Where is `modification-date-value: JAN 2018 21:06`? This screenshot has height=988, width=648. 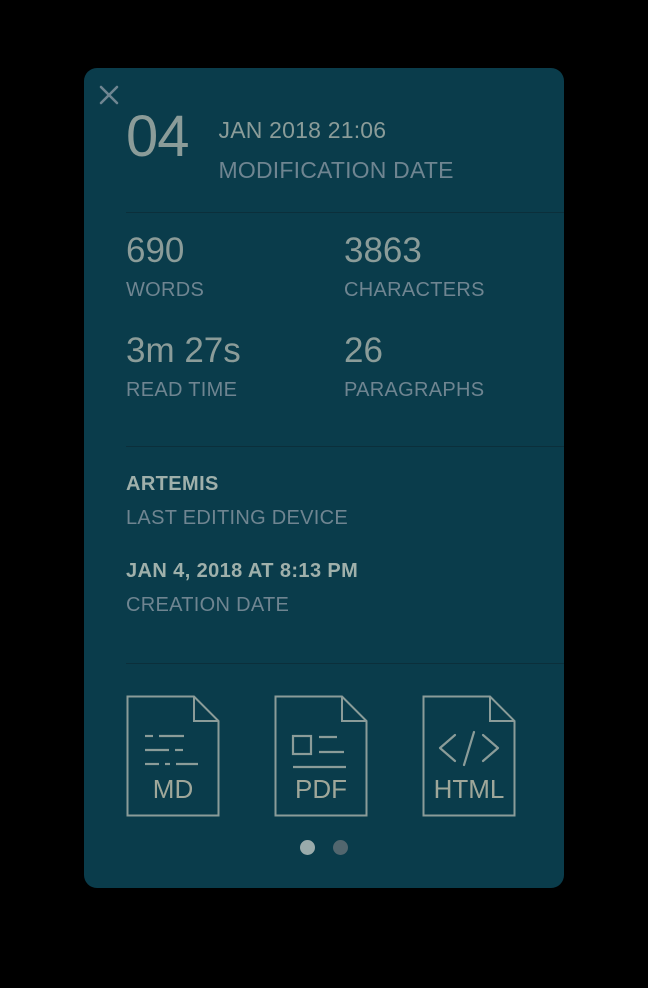 modification-date-value: JAN 2018 21:06 is located at coordinates (302, 130).